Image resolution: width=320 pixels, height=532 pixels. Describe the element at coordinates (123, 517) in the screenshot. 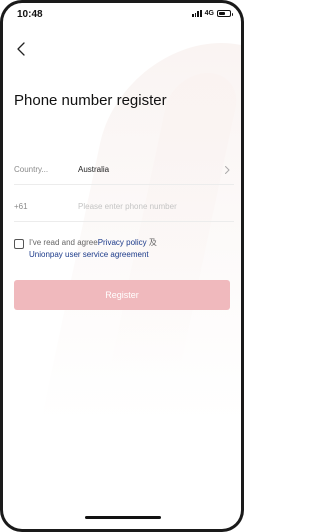

I see `home-indicator` at that location.